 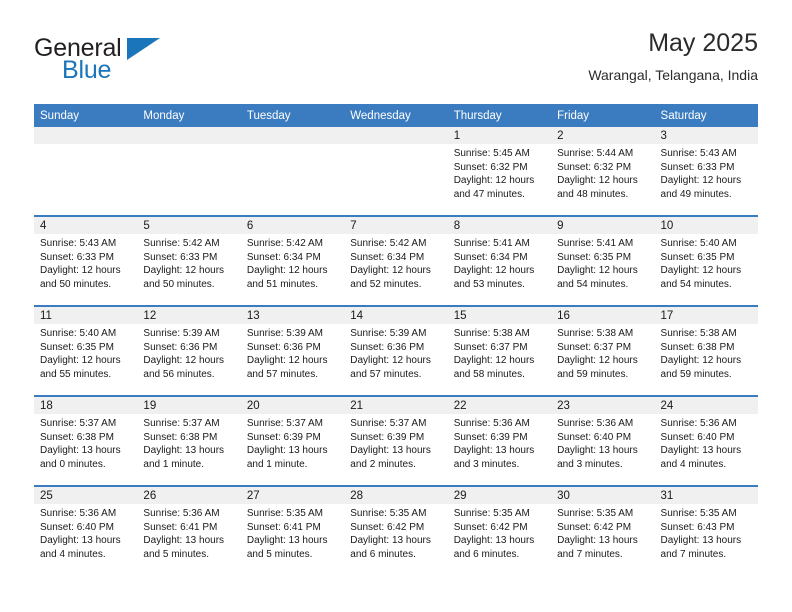 I want to click on sunrise-text: Sunrise: 5:42 AM, so click(x=388, y=243).